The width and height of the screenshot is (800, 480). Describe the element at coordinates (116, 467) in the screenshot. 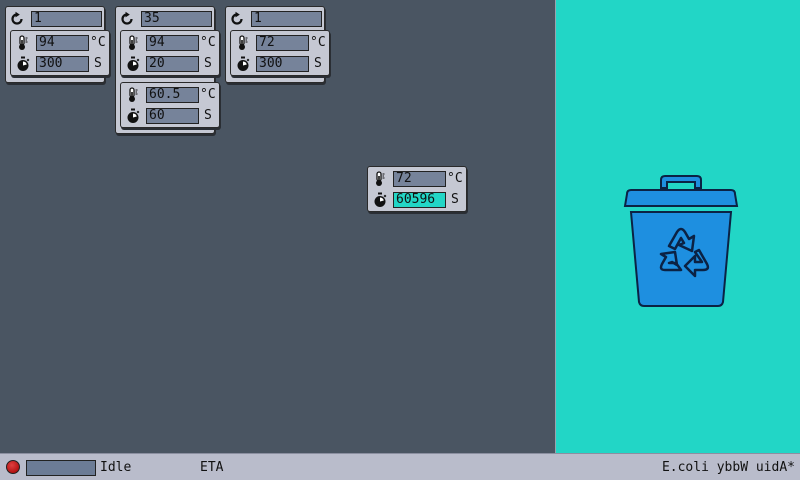

I see `run-state-label: Idle` at that location.